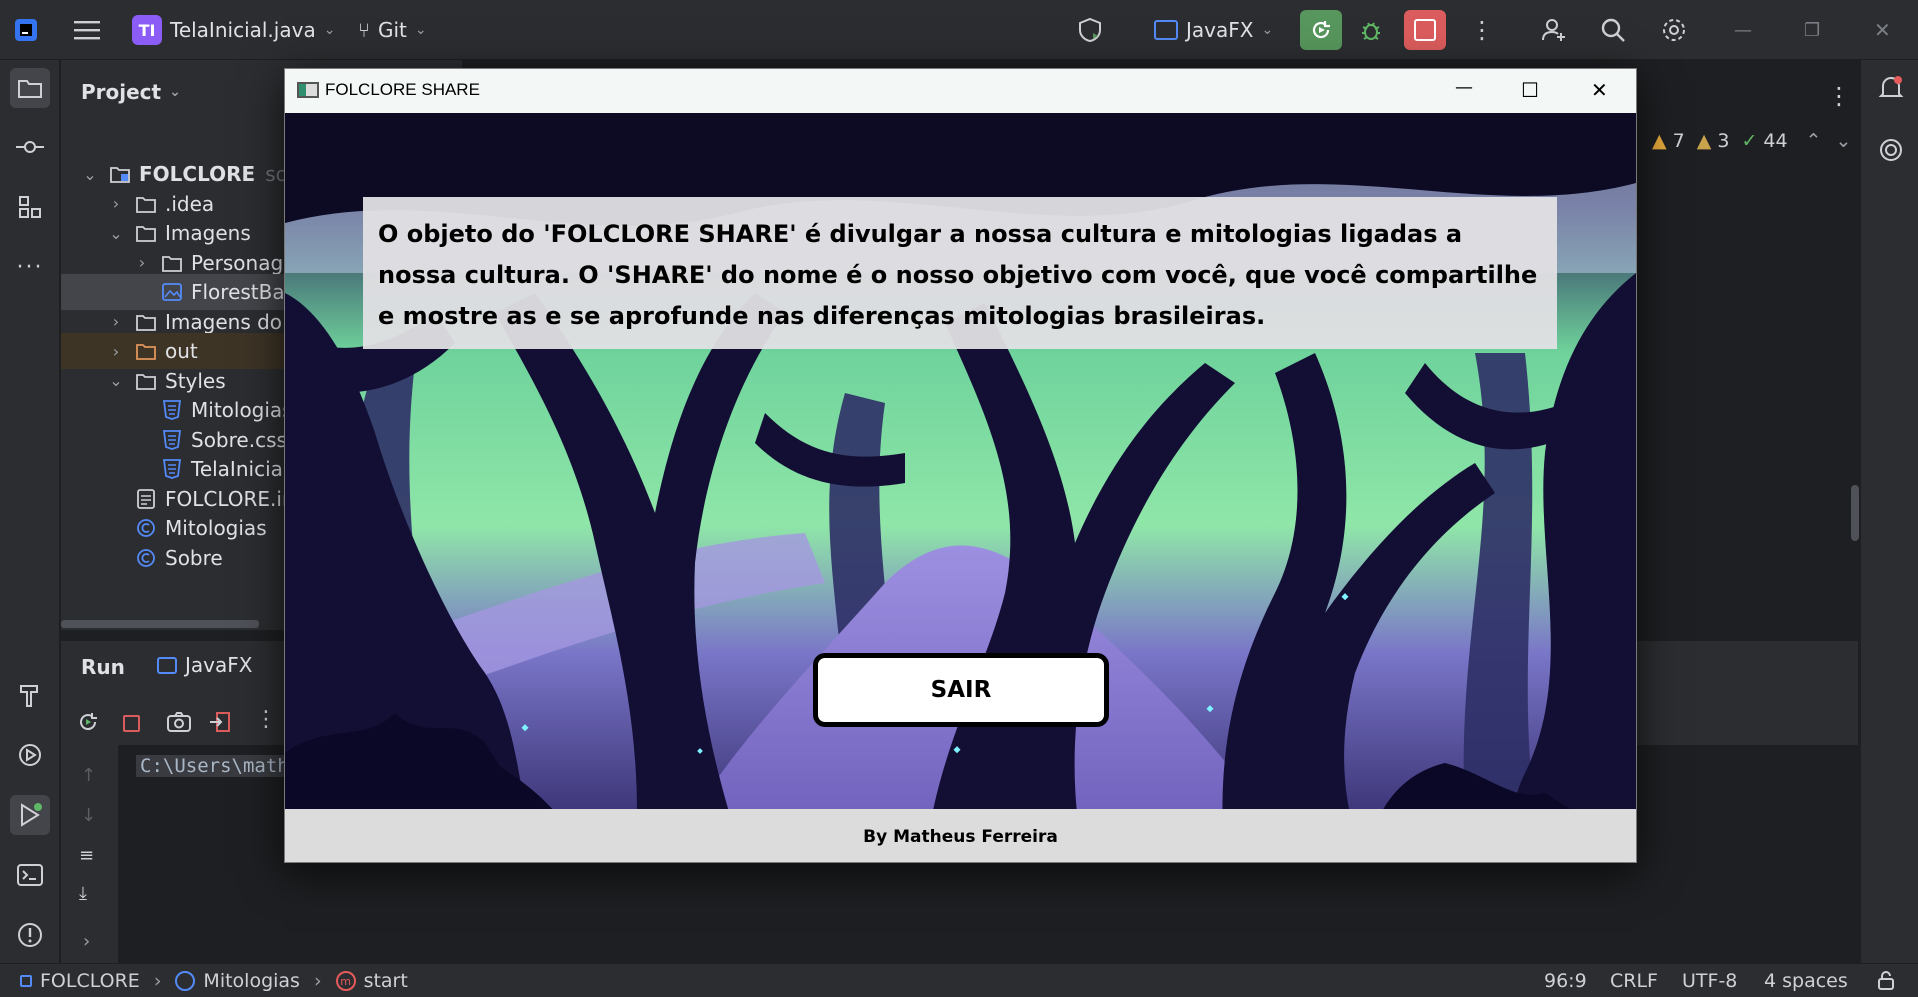 This screenshot has width=1918, height=997. Describe the element at coordinates (1090, 30) in the screenshot. I see `shield-run-icon` at that location.